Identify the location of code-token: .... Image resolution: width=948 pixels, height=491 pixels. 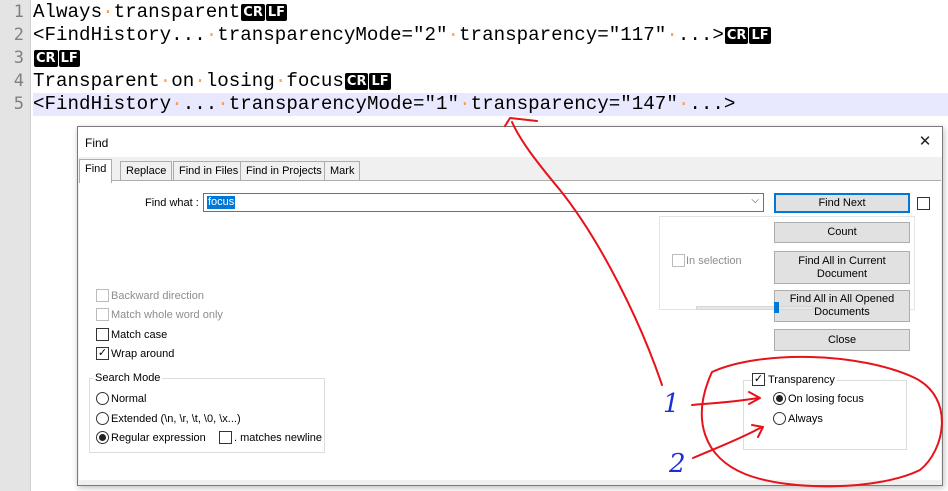
(200, 104).